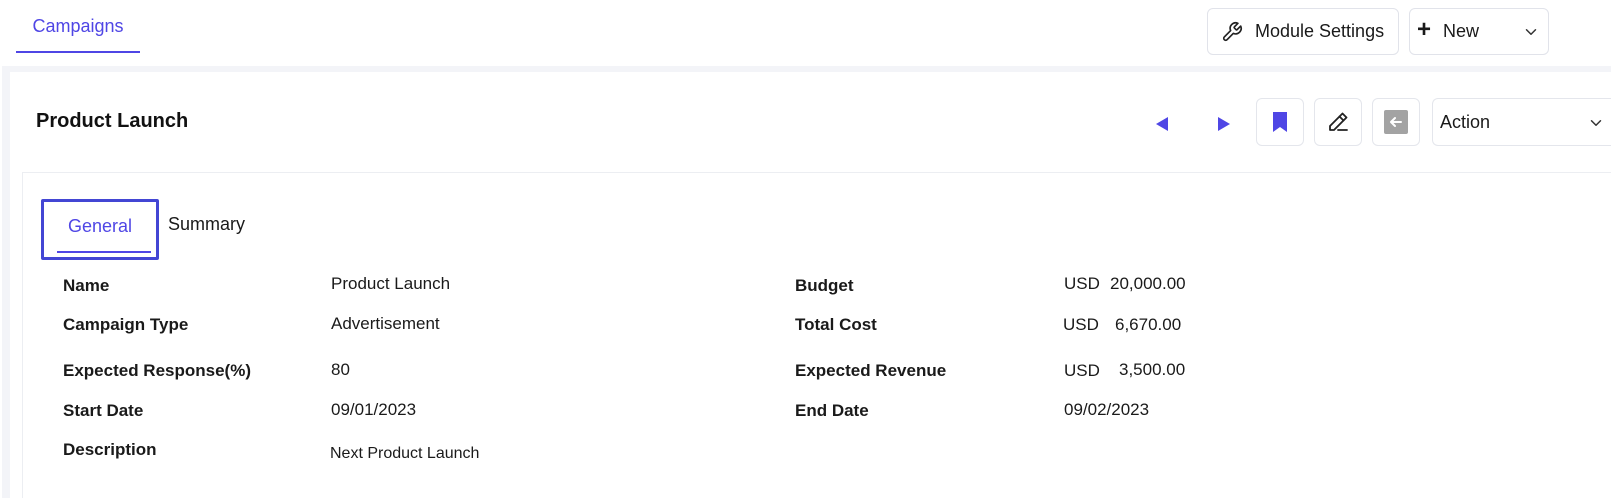 Image resolution: width=1611 pixels, height=498 pixels. I want to click on field-label-name: Name, so click(86, 285).